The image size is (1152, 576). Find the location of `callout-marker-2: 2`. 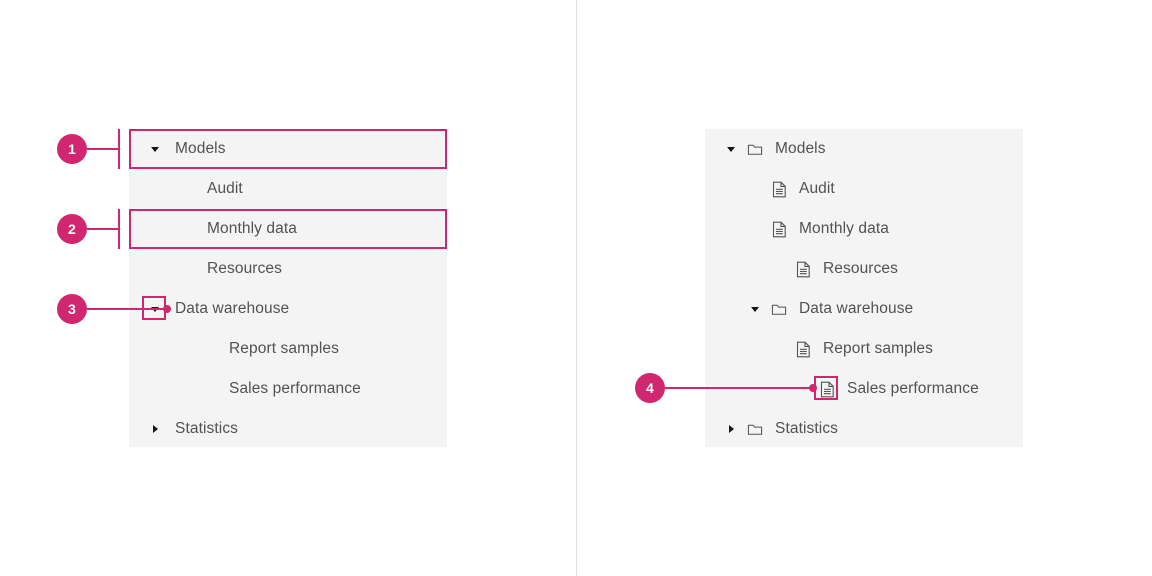

callout-marker-2: 2 is located at coordinates (72, 229).